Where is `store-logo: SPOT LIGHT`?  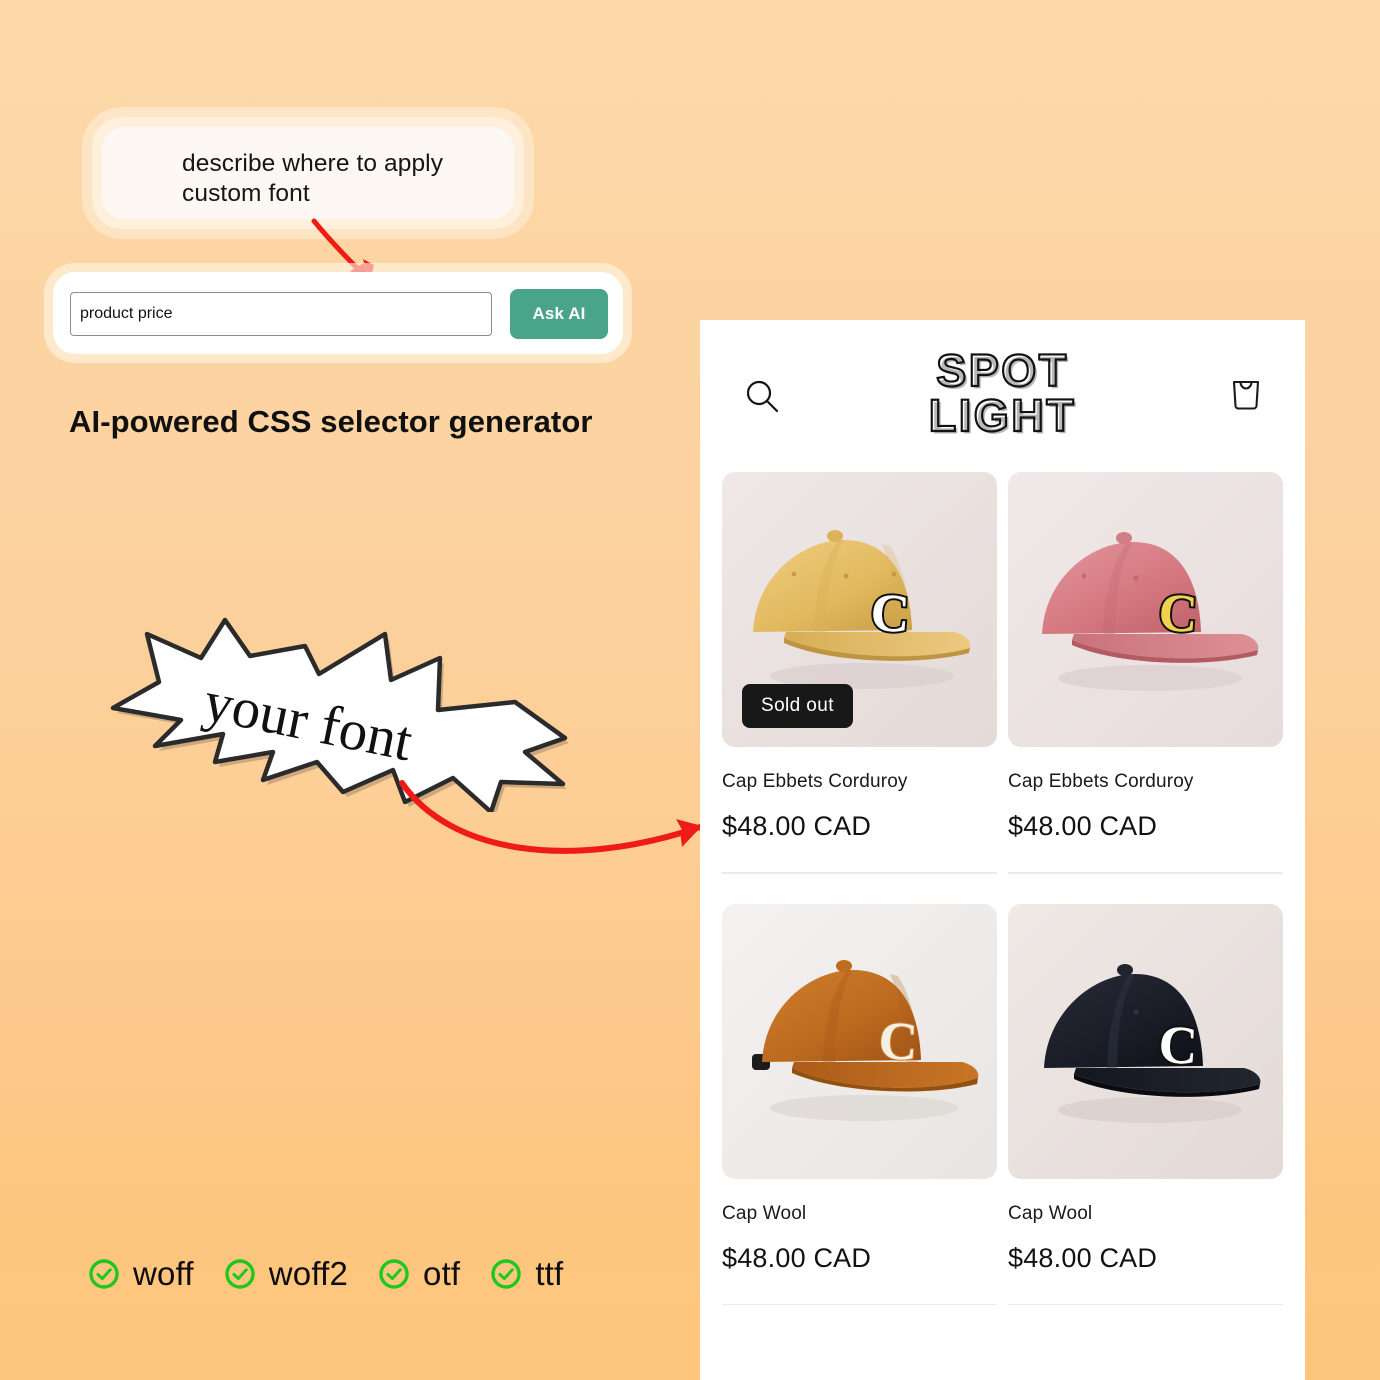 store-logo: SPOT LIGHT is located at coordinates (1002, 393).